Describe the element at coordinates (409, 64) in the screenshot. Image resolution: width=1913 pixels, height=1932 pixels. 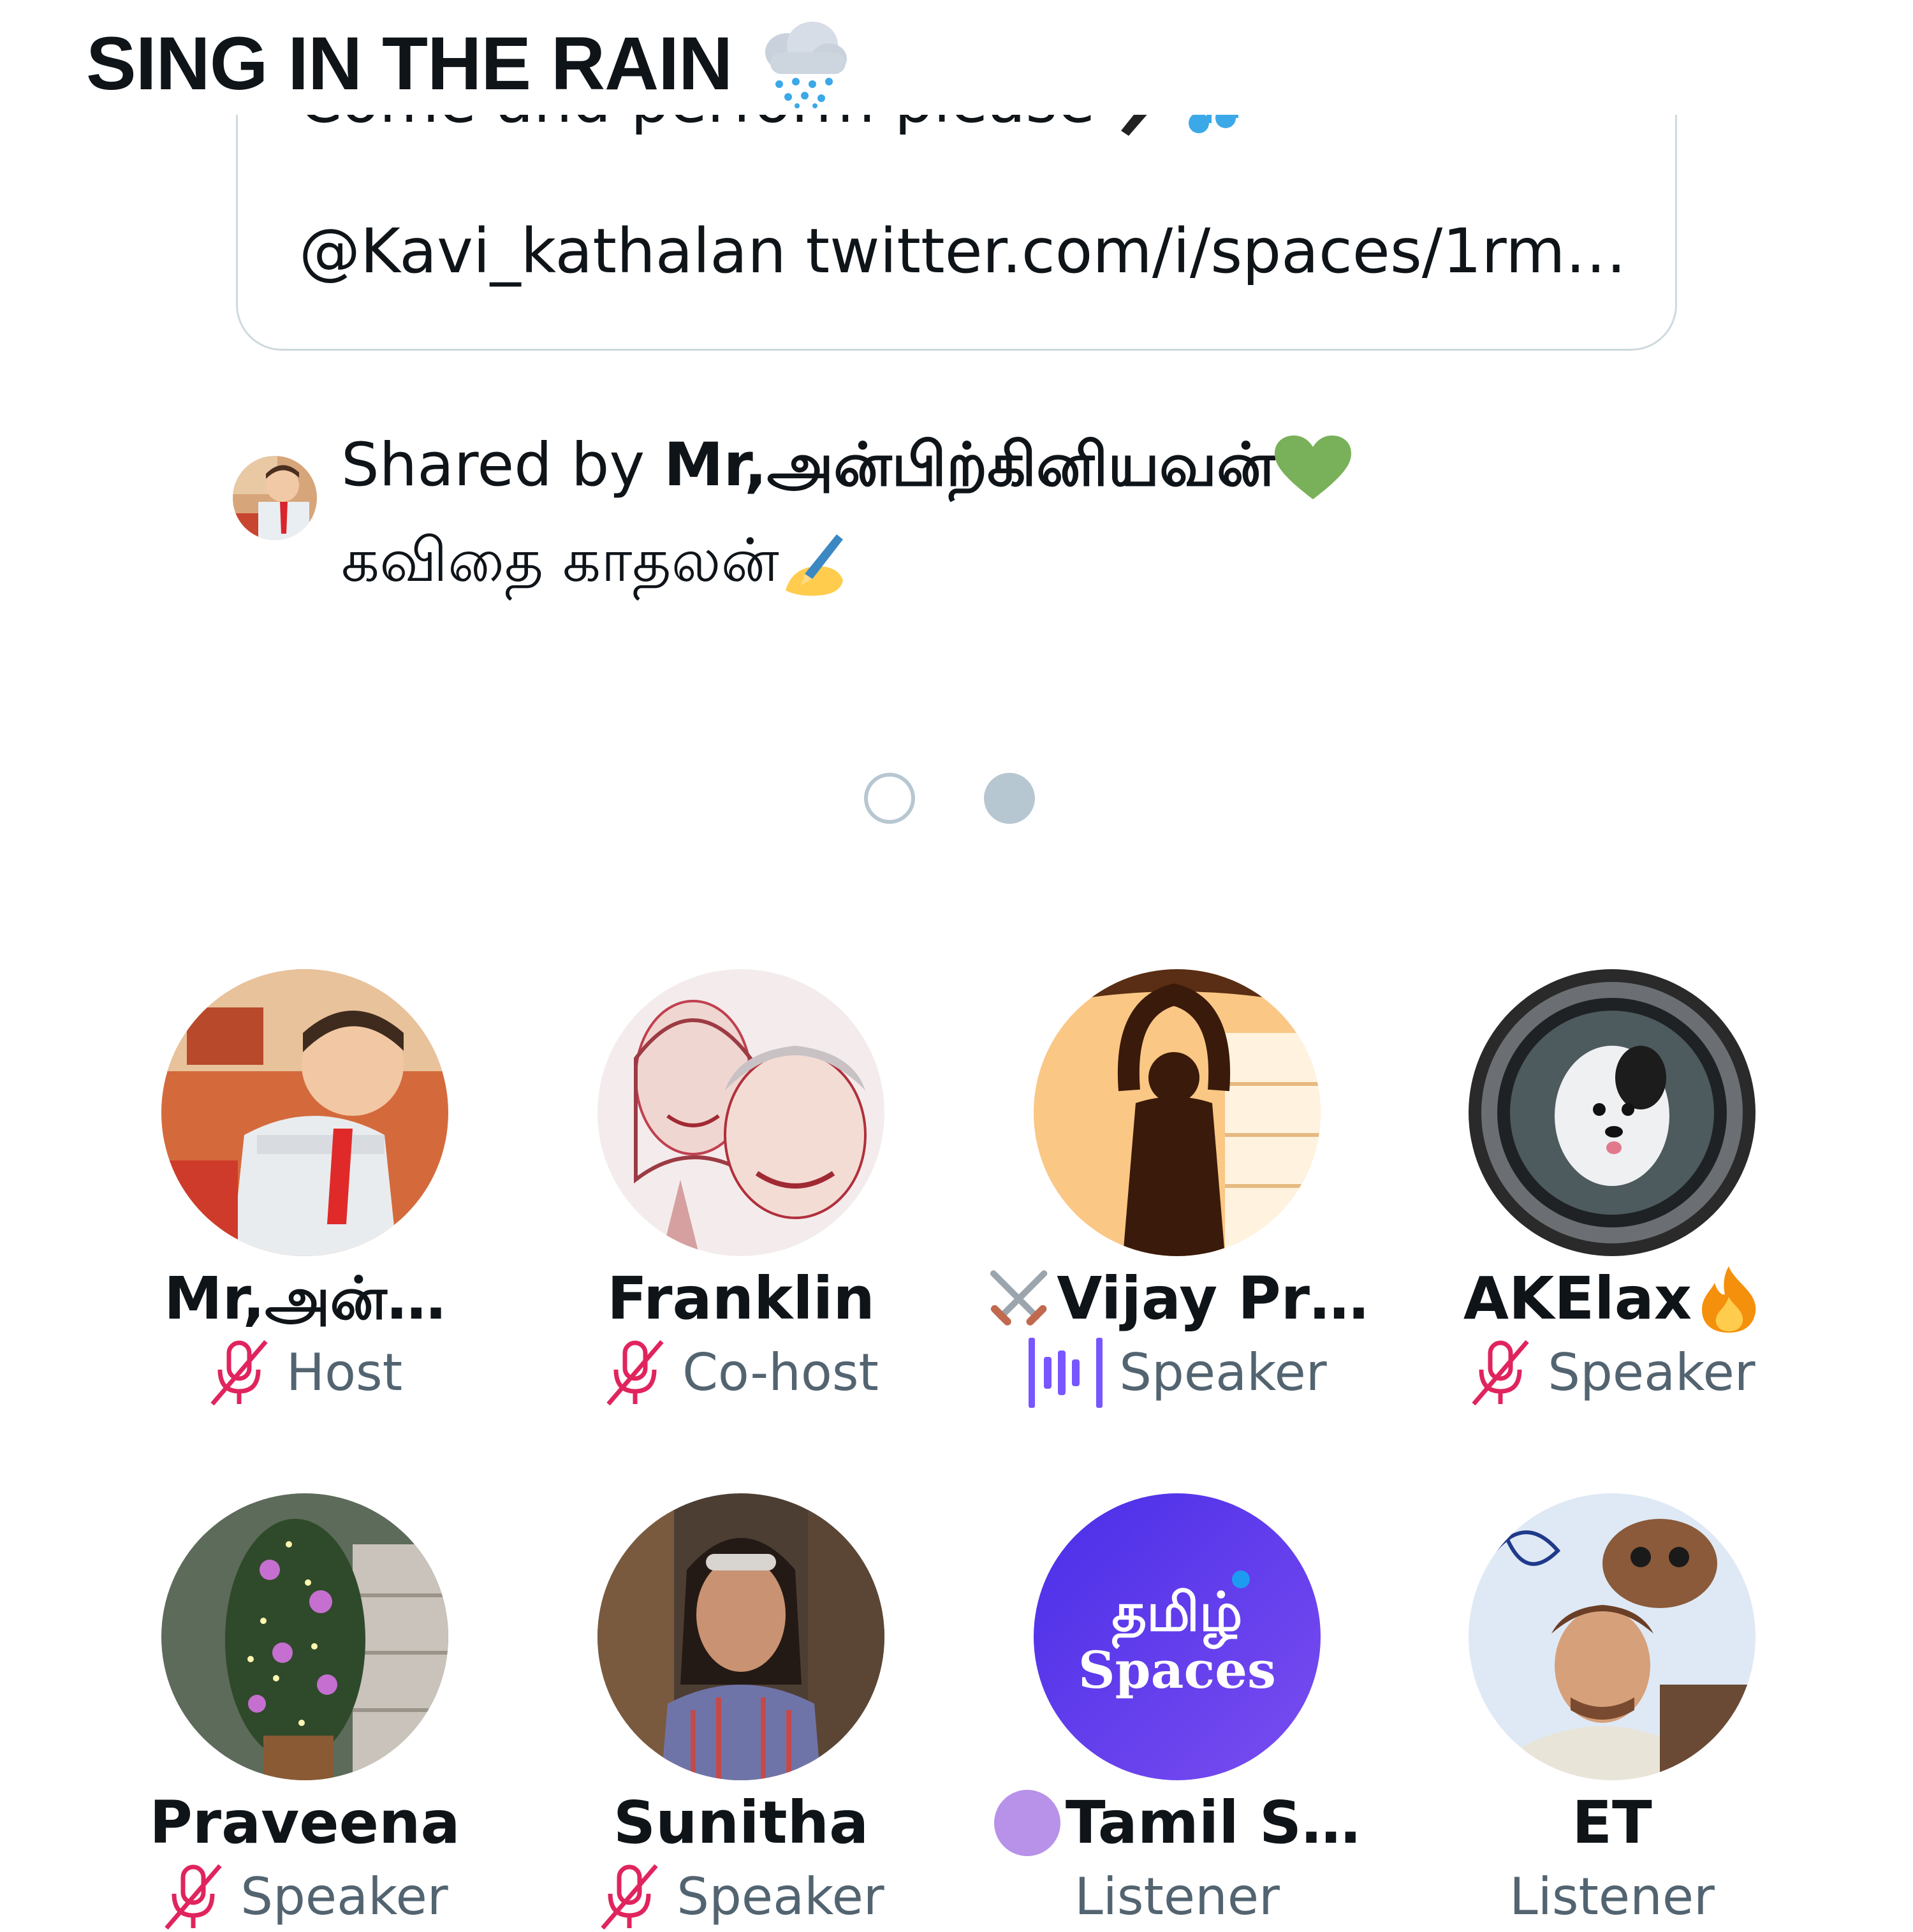
I see `space-title-text: SING IN THE RAIN` at that location.